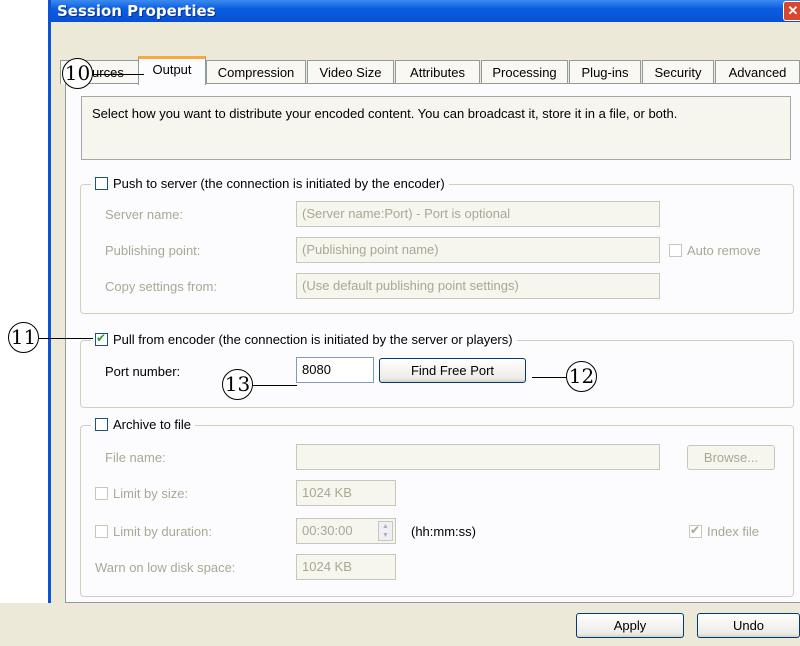 This screenshot has height=646, width=800. I want to click on auto-remove-label: Auto remove, so click(724, 250).